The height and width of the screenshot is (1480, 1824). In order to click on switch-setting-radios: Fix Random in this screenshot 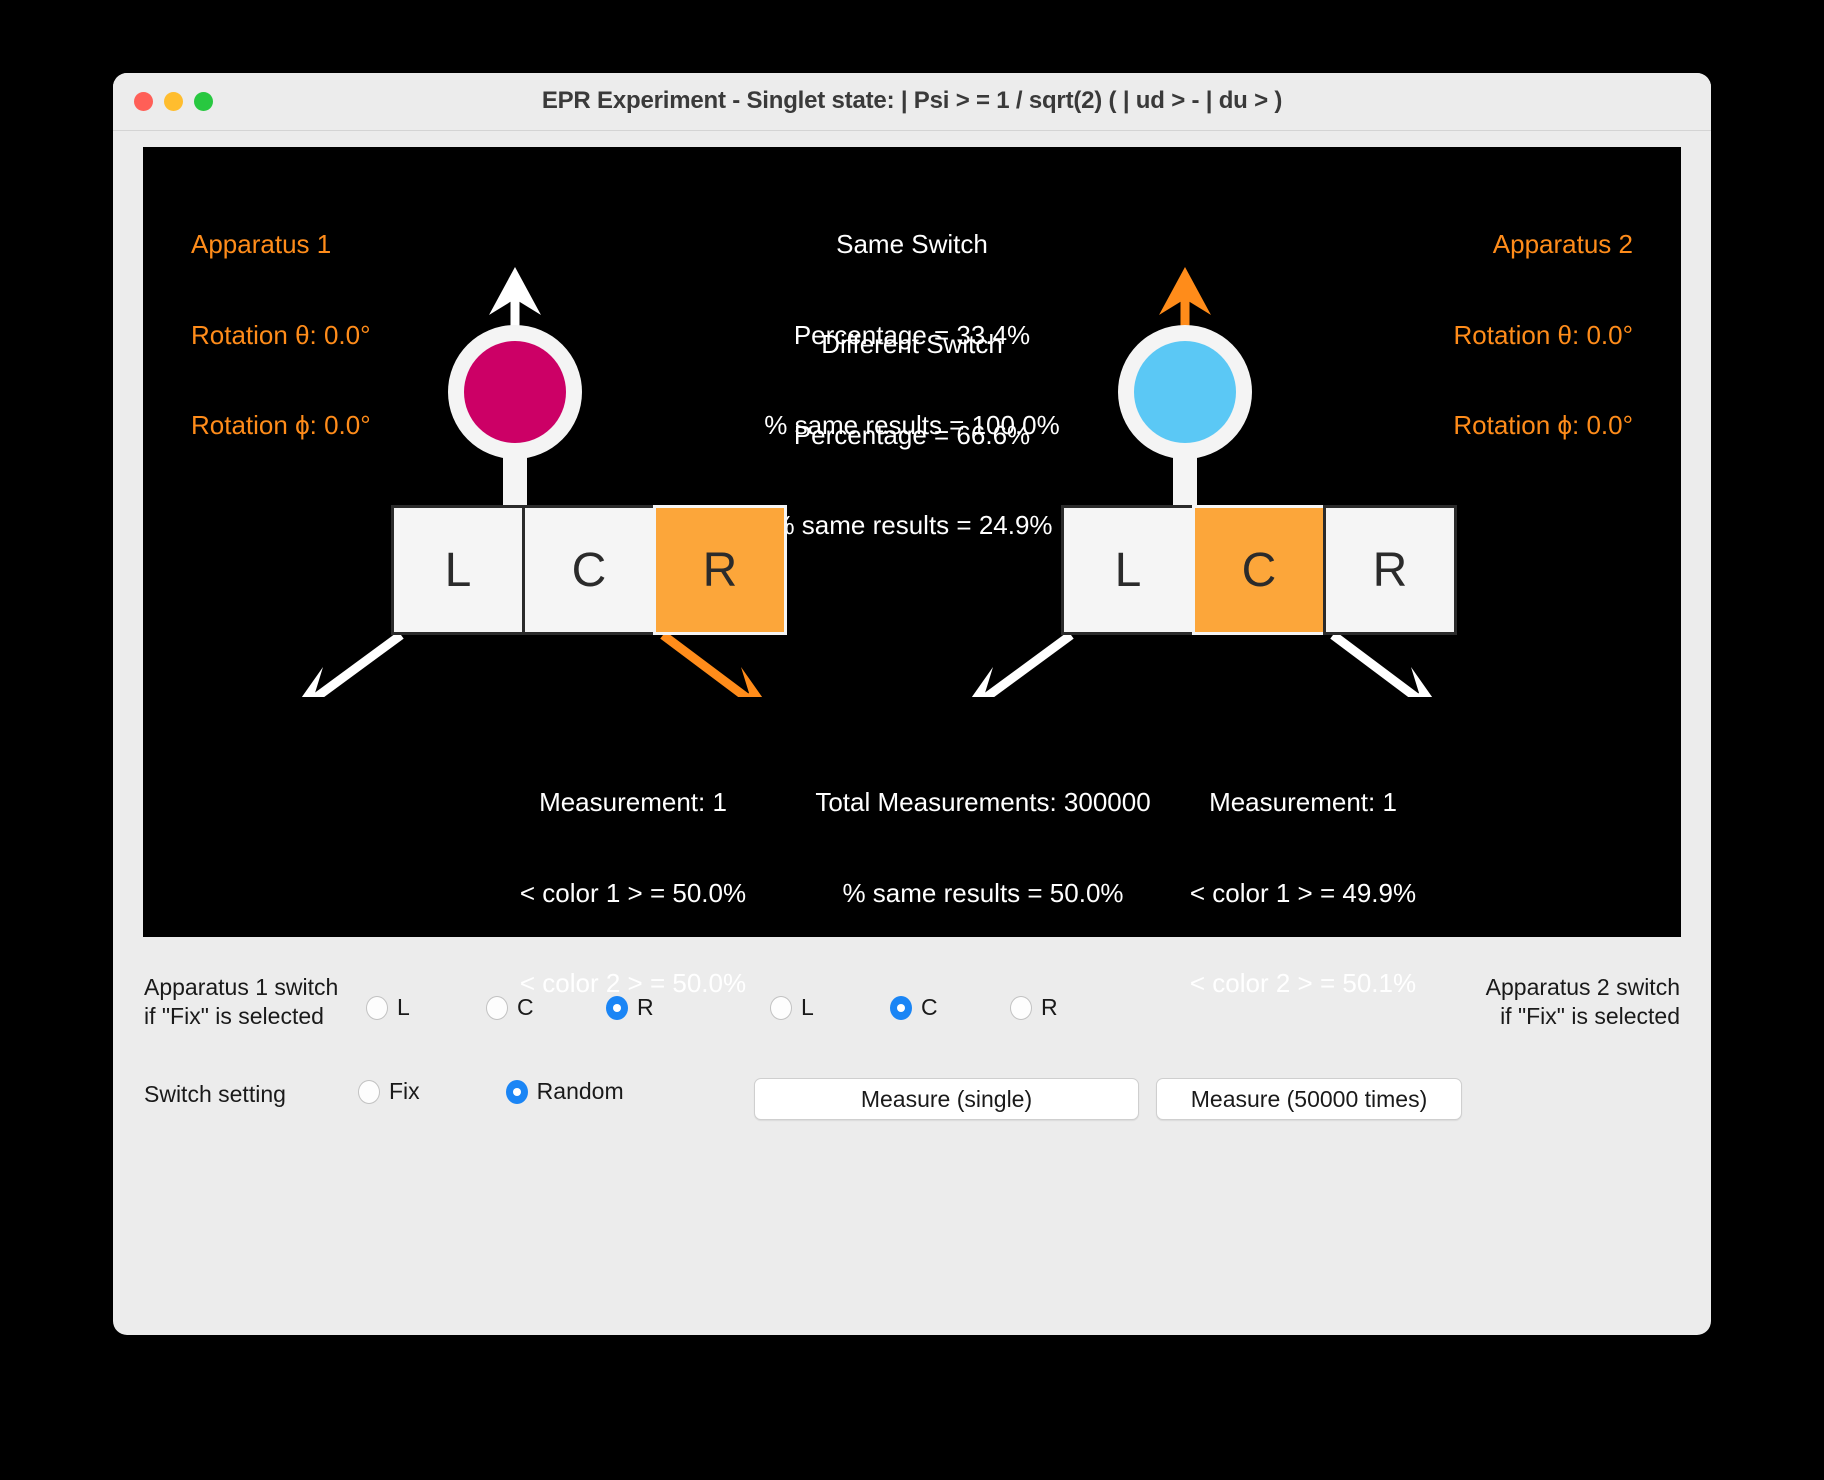, I will do `click(534, 1091)`.